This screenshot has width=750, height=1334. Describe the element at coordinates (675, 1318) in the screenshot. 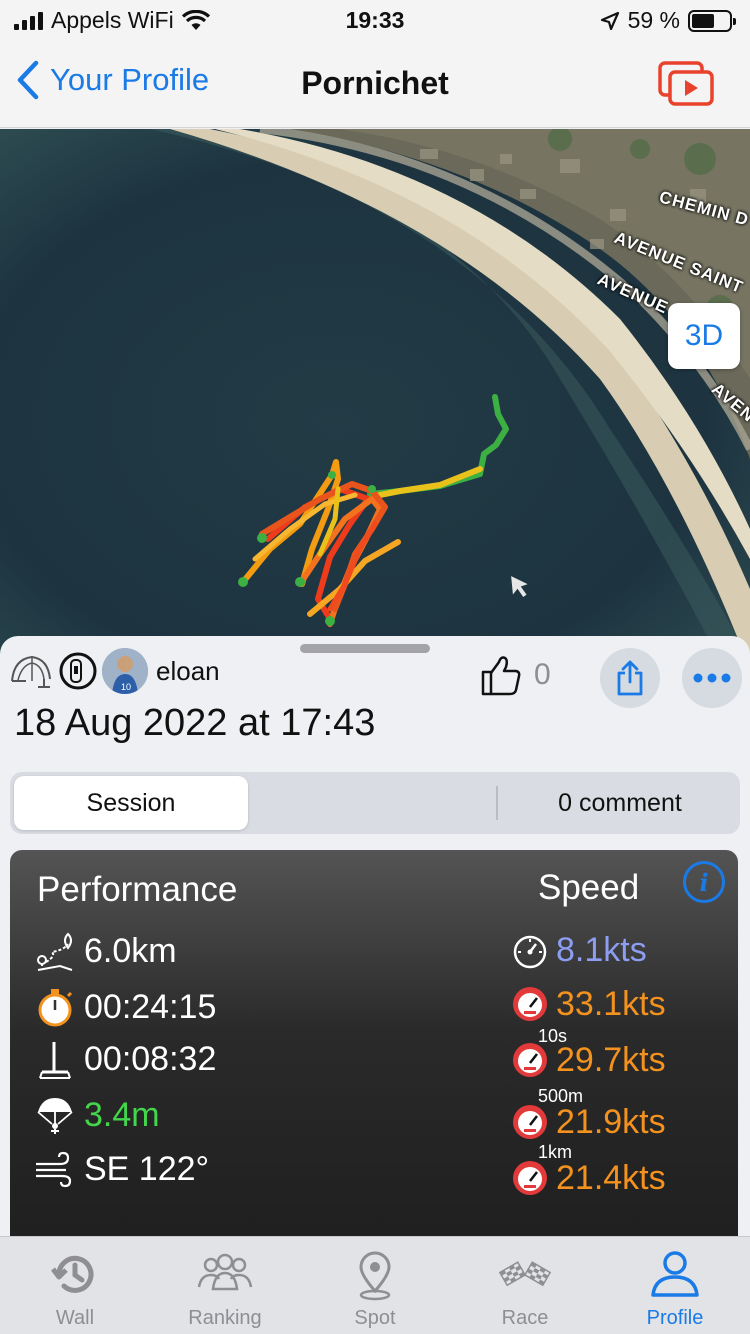

I see `tab-label: Profile` at that location.